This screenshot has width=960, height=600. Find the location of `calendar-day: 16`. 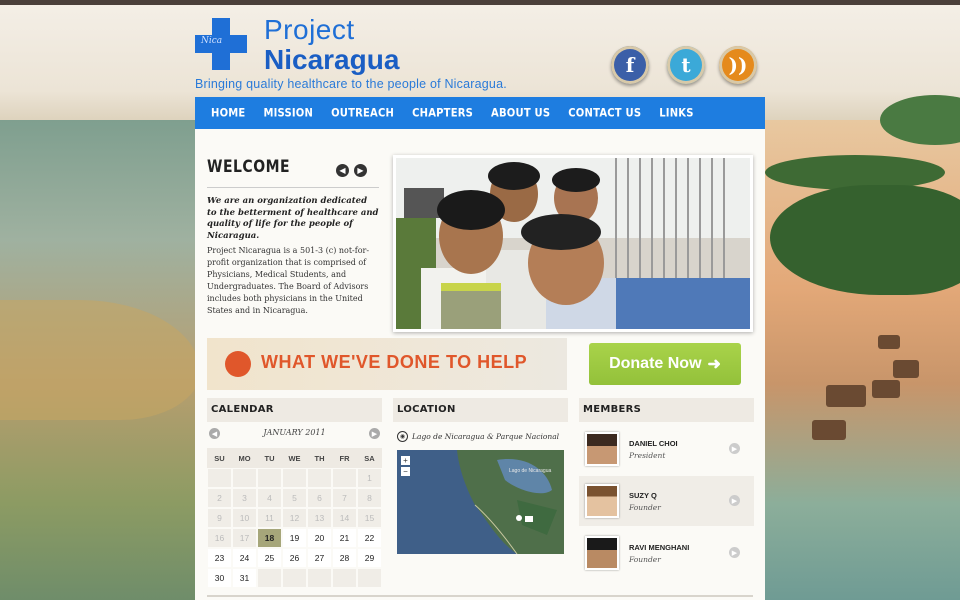

calendar-day: 16 is located at coordinates (219, 538).